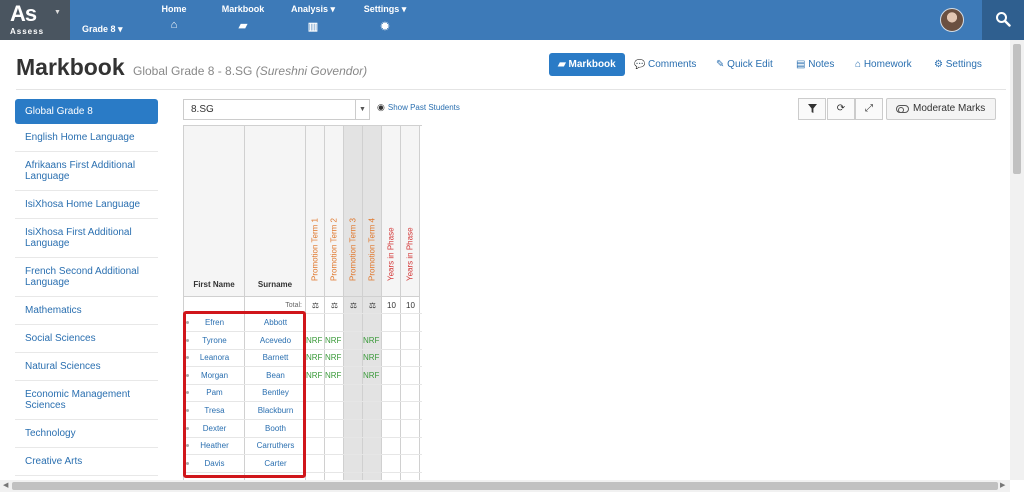 This screenshot has height=492, width=1024. Describe the element at coordinates (812, 109) in the screenshot. I see `filter-button` at that location.